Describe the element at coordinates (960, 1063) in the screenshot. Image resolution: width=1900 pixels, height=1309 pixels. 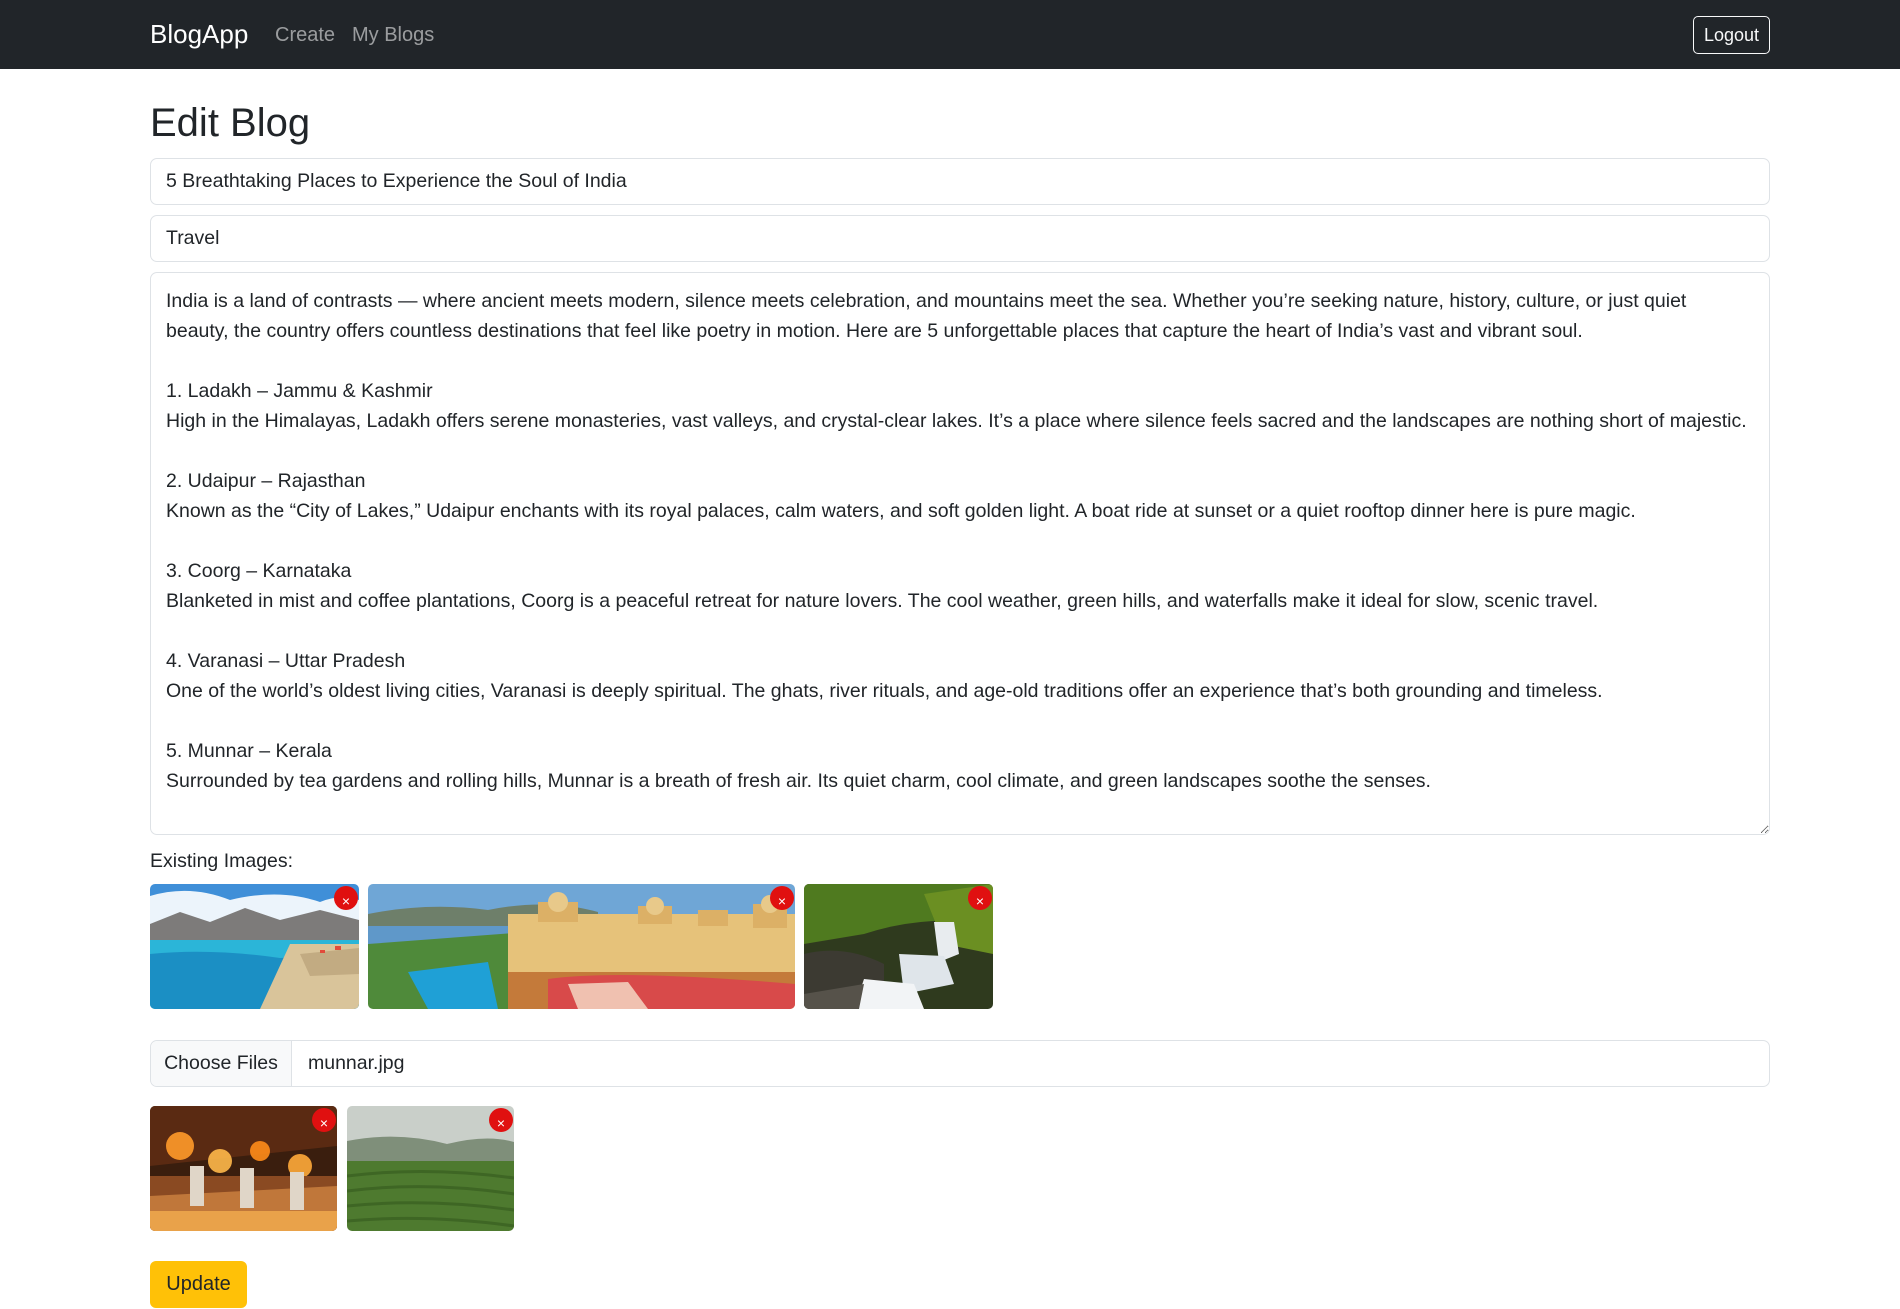
I see `file-input: Choose Files munnar.jpg` at that location.